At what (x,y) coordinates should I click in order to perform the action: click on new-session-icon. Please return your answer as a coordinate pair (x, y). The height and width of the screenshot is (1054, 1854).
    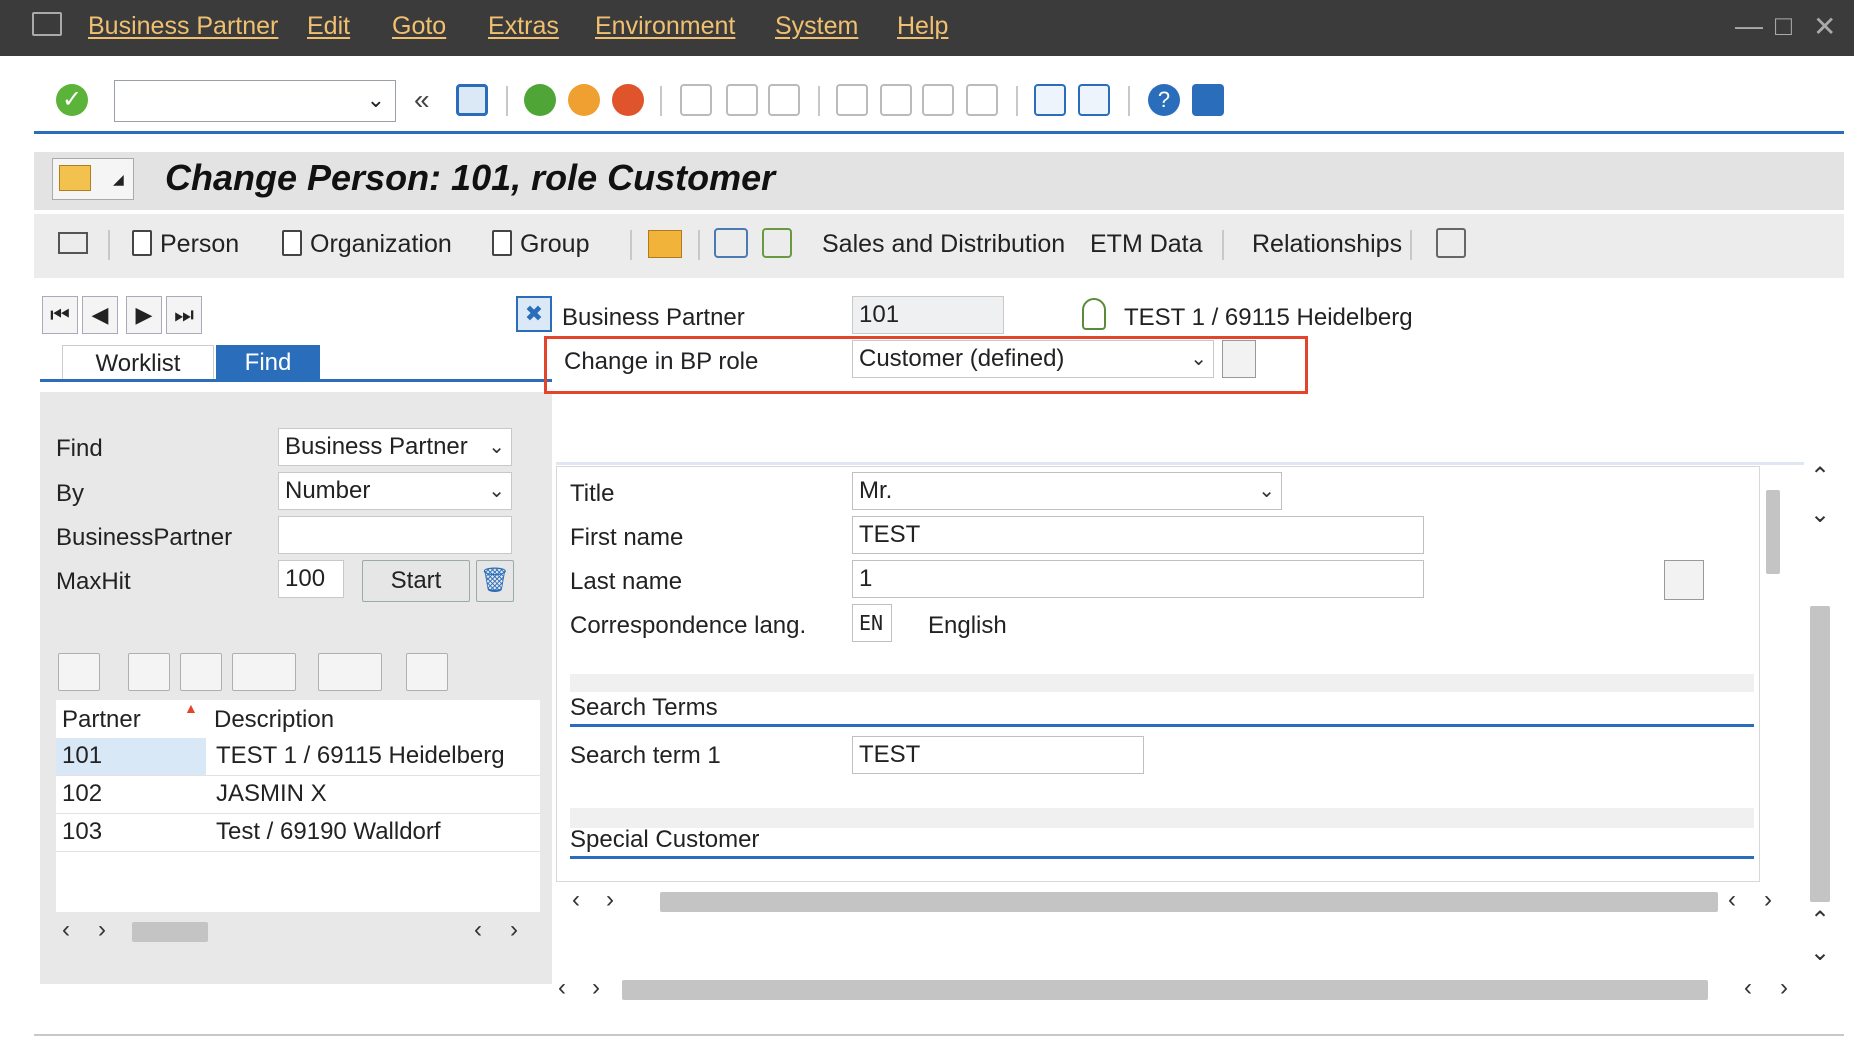
    Looking at the image, I should click on (1050, 100).